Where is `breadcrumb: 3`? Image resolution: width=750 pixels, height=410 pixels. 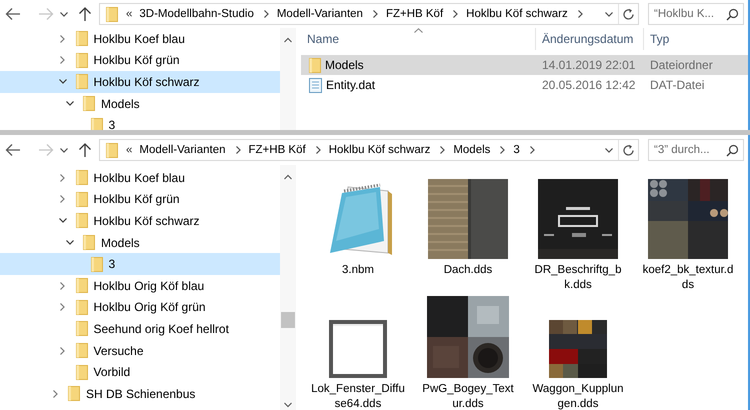 breadcrumb: 3 is located at coordinates (516, 150).